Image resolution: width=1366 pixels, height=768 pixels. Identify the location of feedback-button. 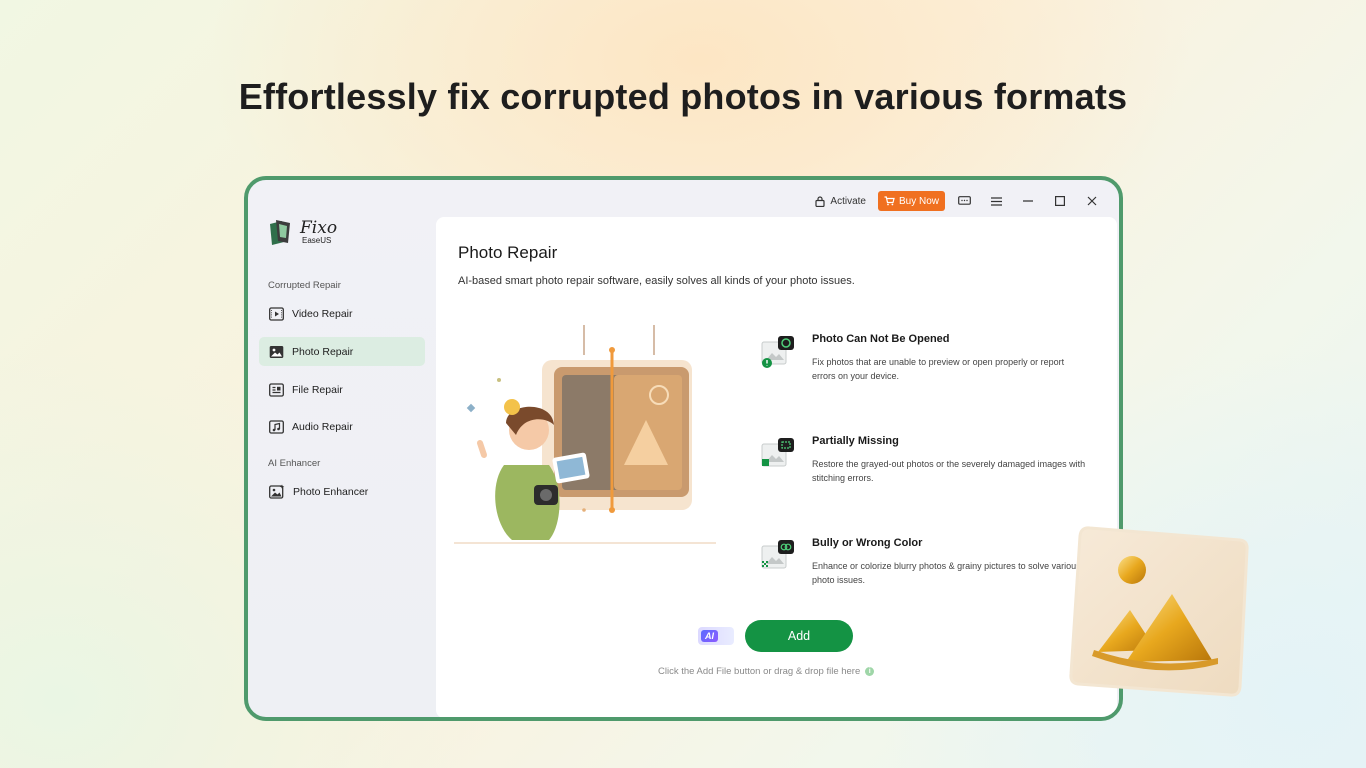
(964, 201).